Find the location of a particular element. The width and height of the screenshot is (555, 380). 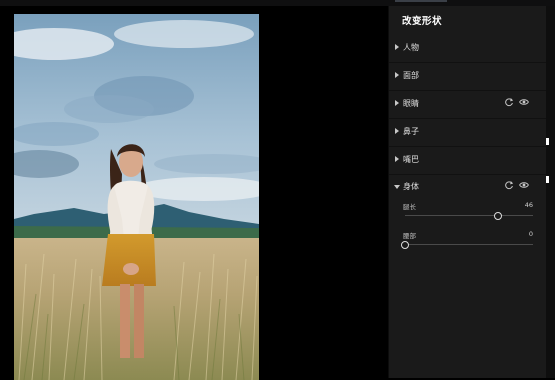

section-label: 身体 is located at coordinates (411, 186).